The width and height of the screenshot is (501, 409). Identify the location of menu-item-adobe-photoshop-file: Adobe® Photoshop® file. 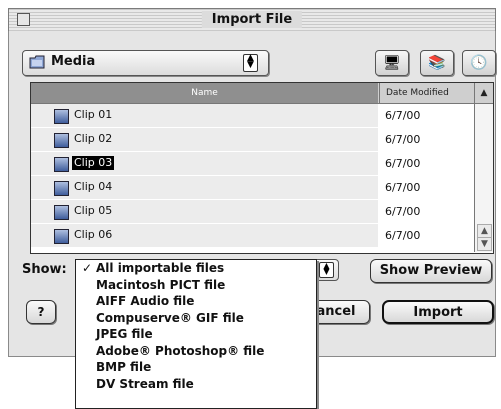
(196, 351).